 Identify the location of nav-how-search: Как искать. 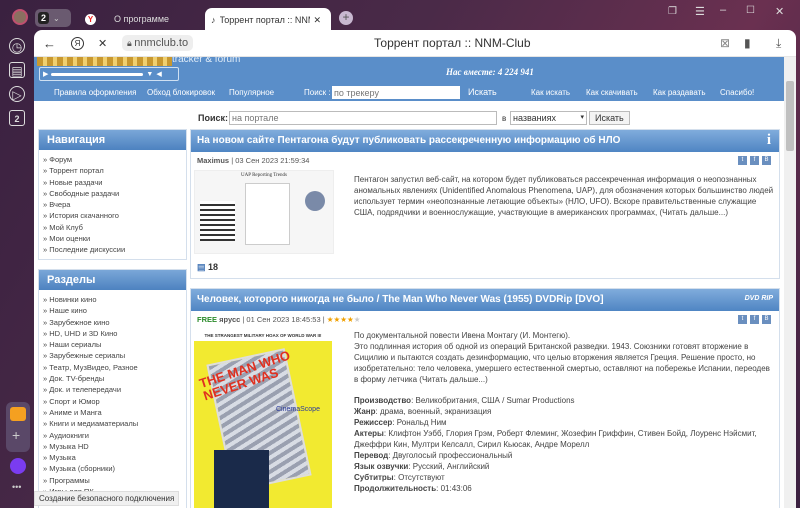
(550, 92).